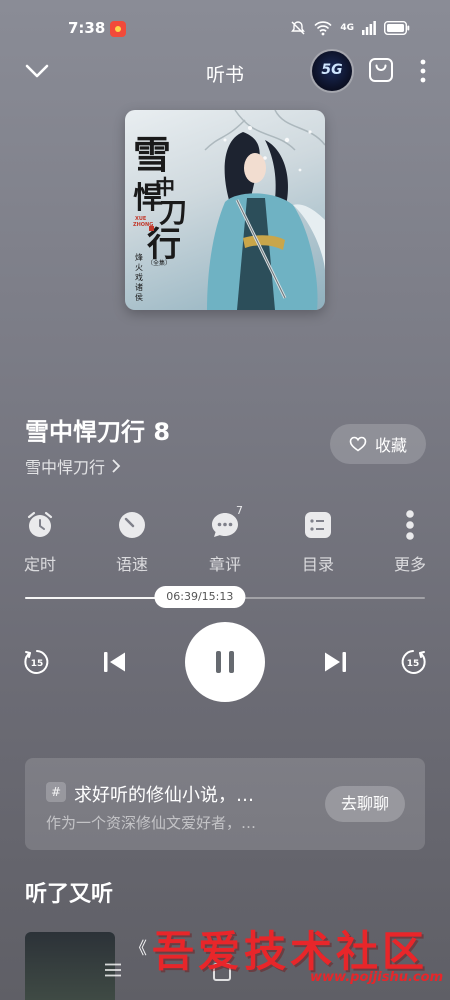 Image resolution: width=450 pixels, height=1000 pixels. I want to click on comments-label: 章评, so click(224, 564).